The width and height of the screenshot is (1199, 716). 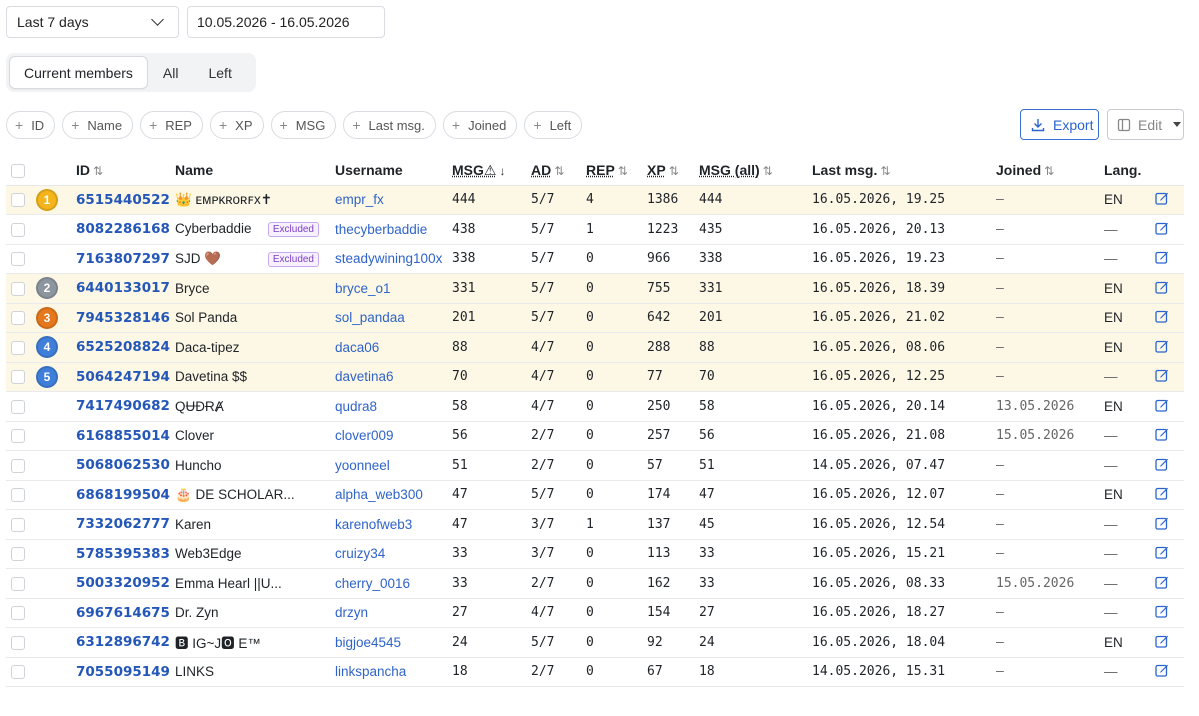 I want to click on filter-chip-rep: + REP, so click(x=171, y=125).